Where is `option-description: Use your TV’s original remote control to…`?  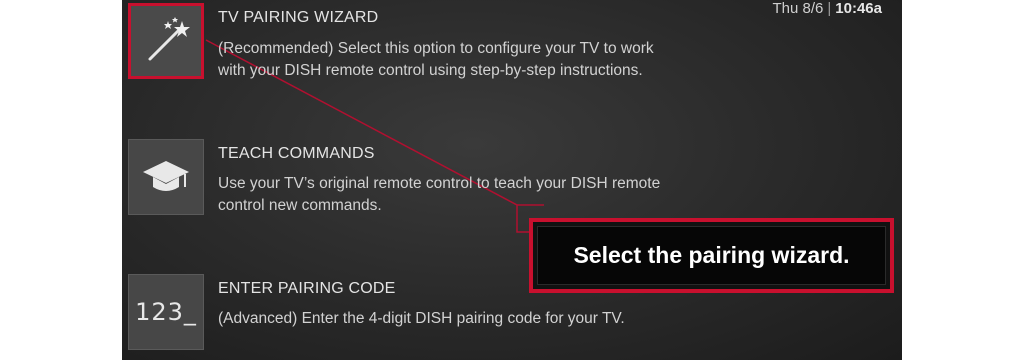 option-description: Use your TV’s original remote control to… is located at coordinates (439, 194).